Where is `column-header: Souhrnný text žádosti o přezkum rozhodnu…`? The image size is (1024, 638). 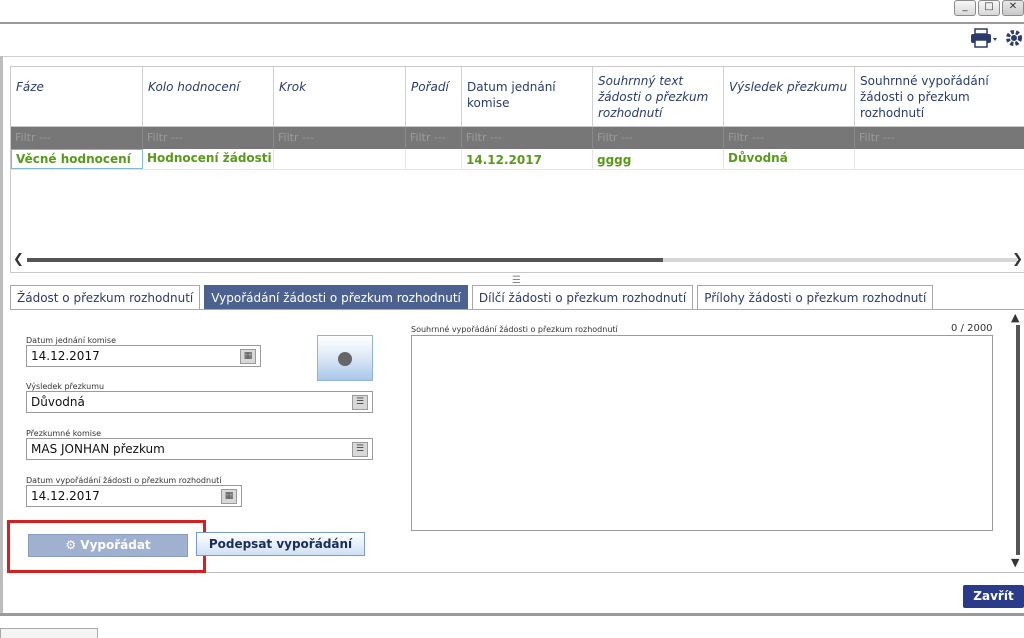
column-header: Souhrnný text žádosti o přezkum rozhodnu… is located at coordinates (658, 96).